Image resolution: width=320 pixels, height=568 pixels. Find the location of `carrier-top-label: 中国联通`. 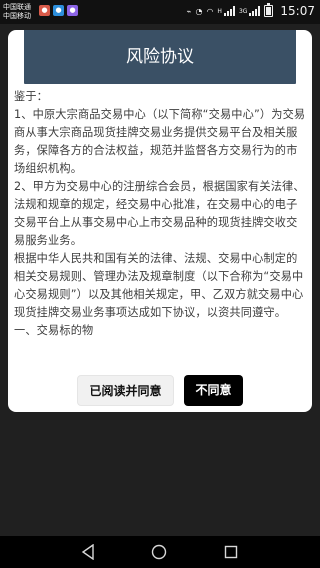

carrier-top-label: 中国联通 is located at coordinates (17, 7).